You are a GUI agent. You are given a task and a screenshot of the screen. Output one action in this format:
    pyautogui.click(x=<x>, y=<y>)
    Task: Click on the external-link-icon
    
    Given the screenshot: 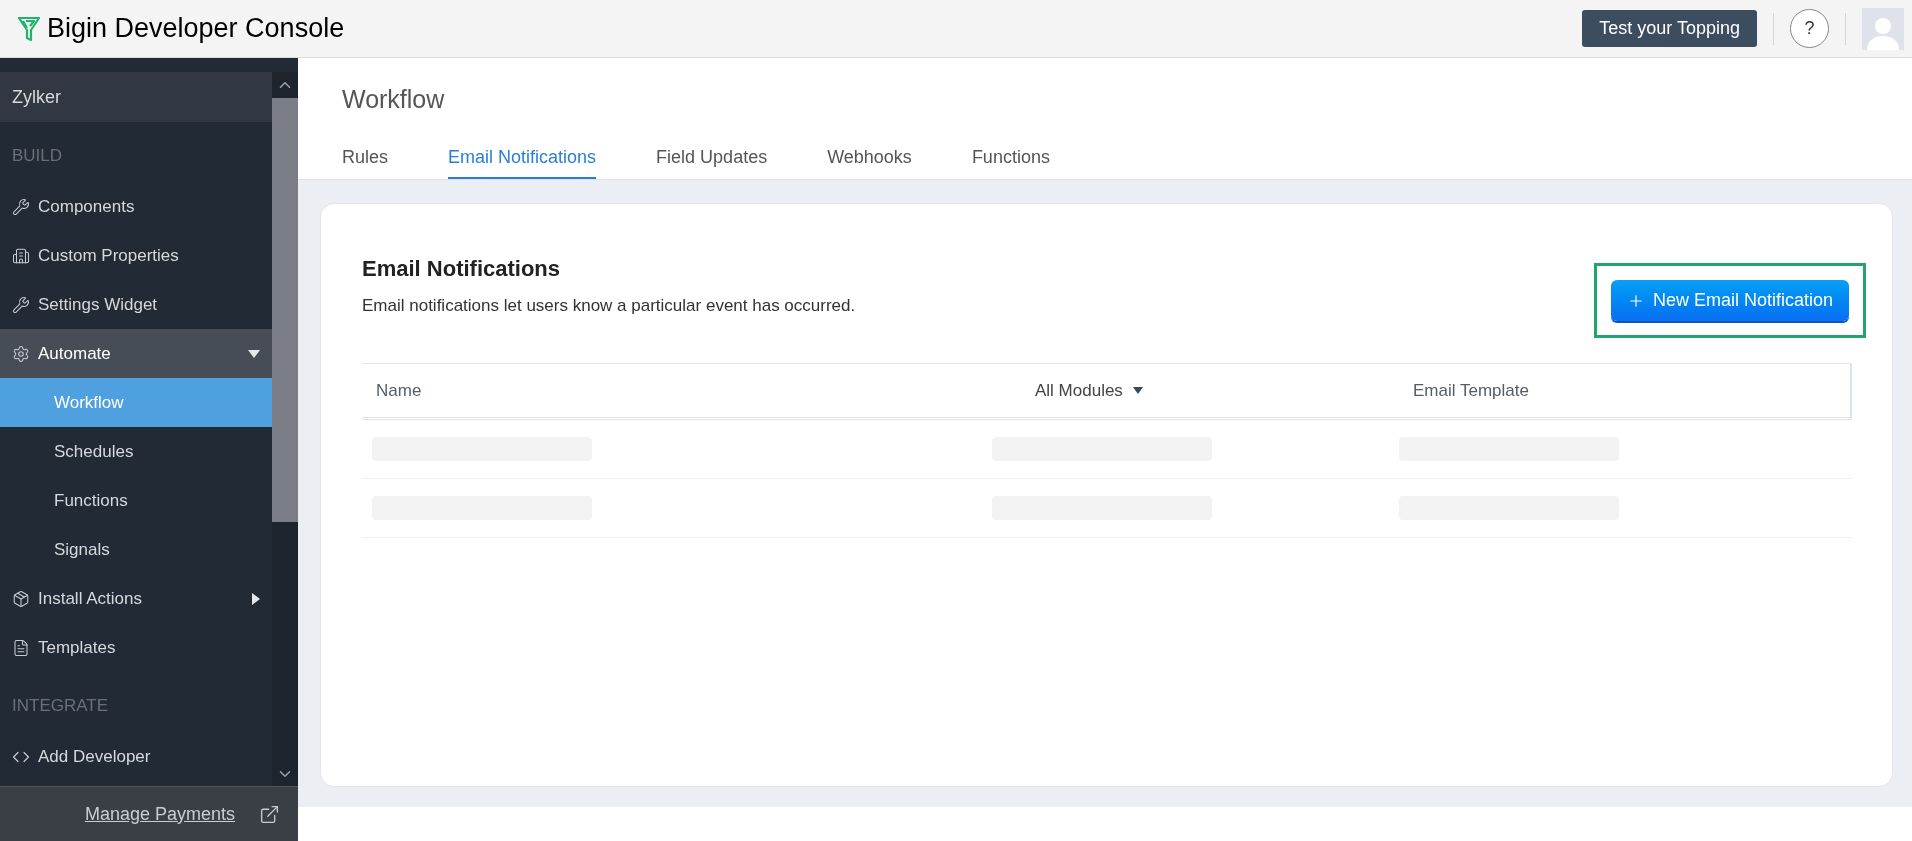 What is the action you would take?
    pyautogui.click(x=269, y=814)
    